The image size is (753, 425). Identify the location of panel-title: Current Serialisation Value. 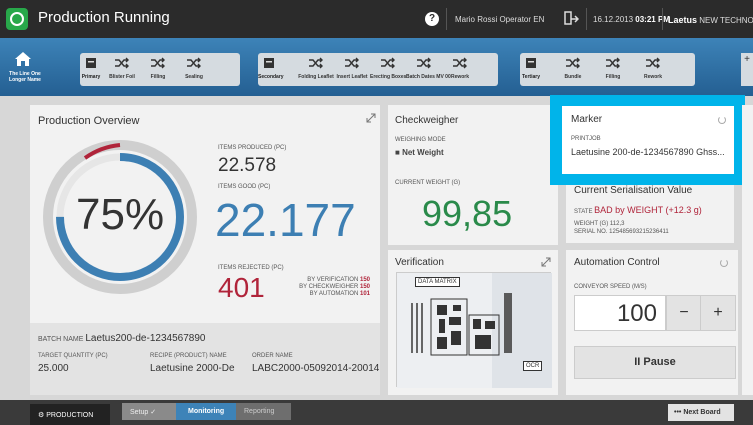
(633, 190).